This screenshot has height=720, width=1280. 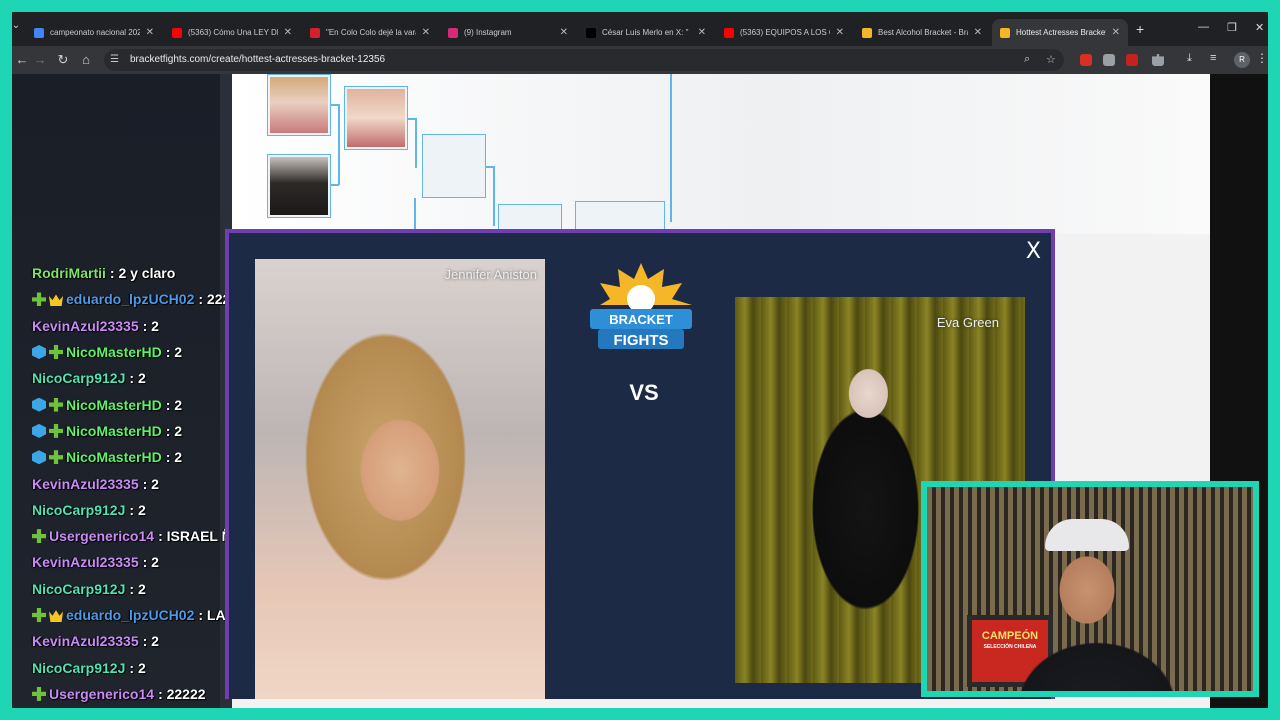 What do you see at coordinates (22, 59) in the screenshot?
I see `back-icon: ←` at bounding box center [22, 59].